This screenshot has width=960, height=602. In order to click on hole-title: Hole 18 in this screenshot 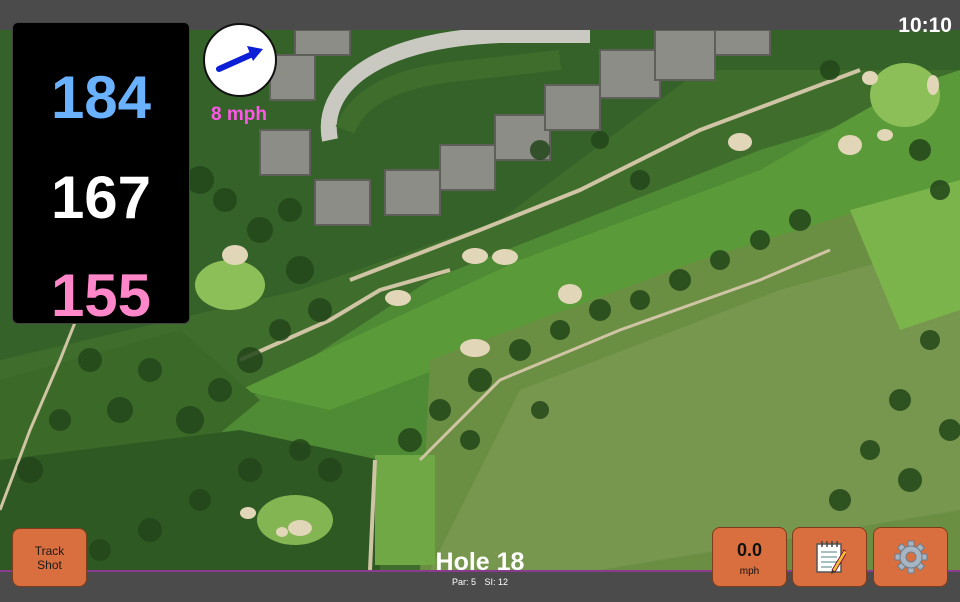, I will do `click(480, 562)`.